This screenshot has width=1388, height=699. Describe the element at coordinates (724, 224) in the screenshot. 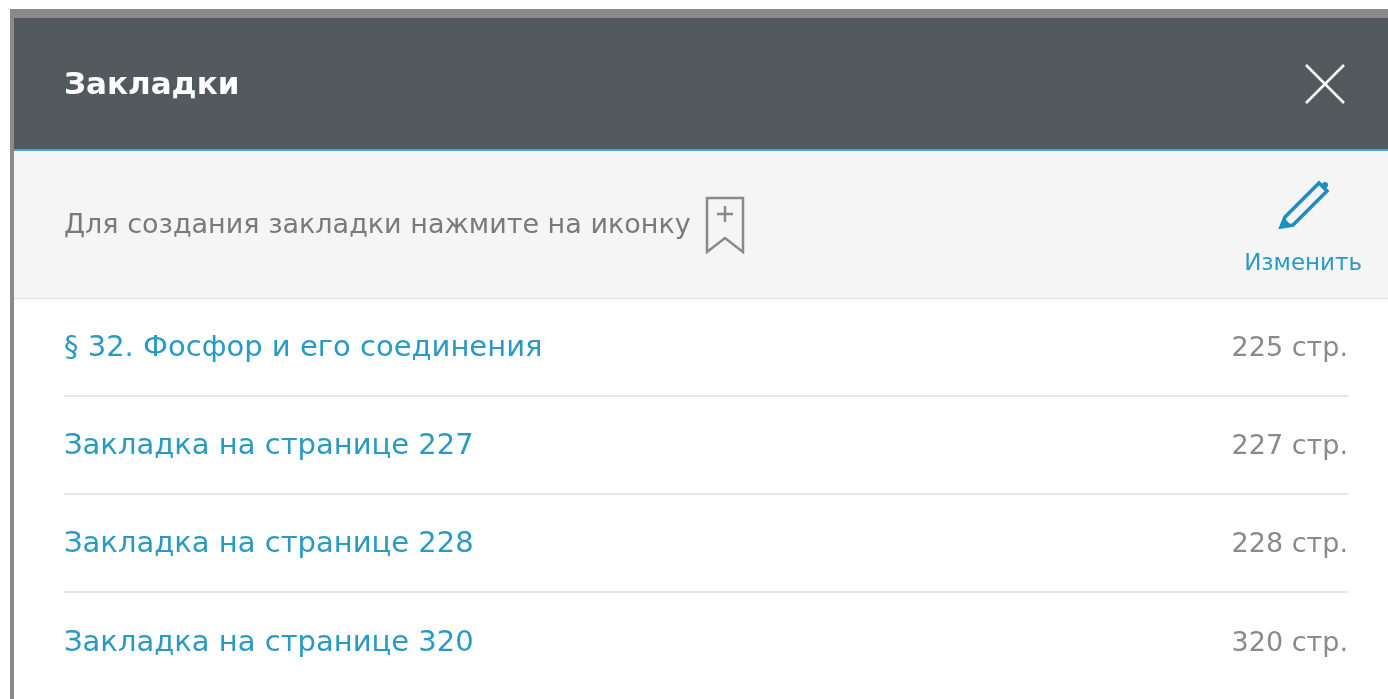

I see `bookmark-add-icon` at that location.